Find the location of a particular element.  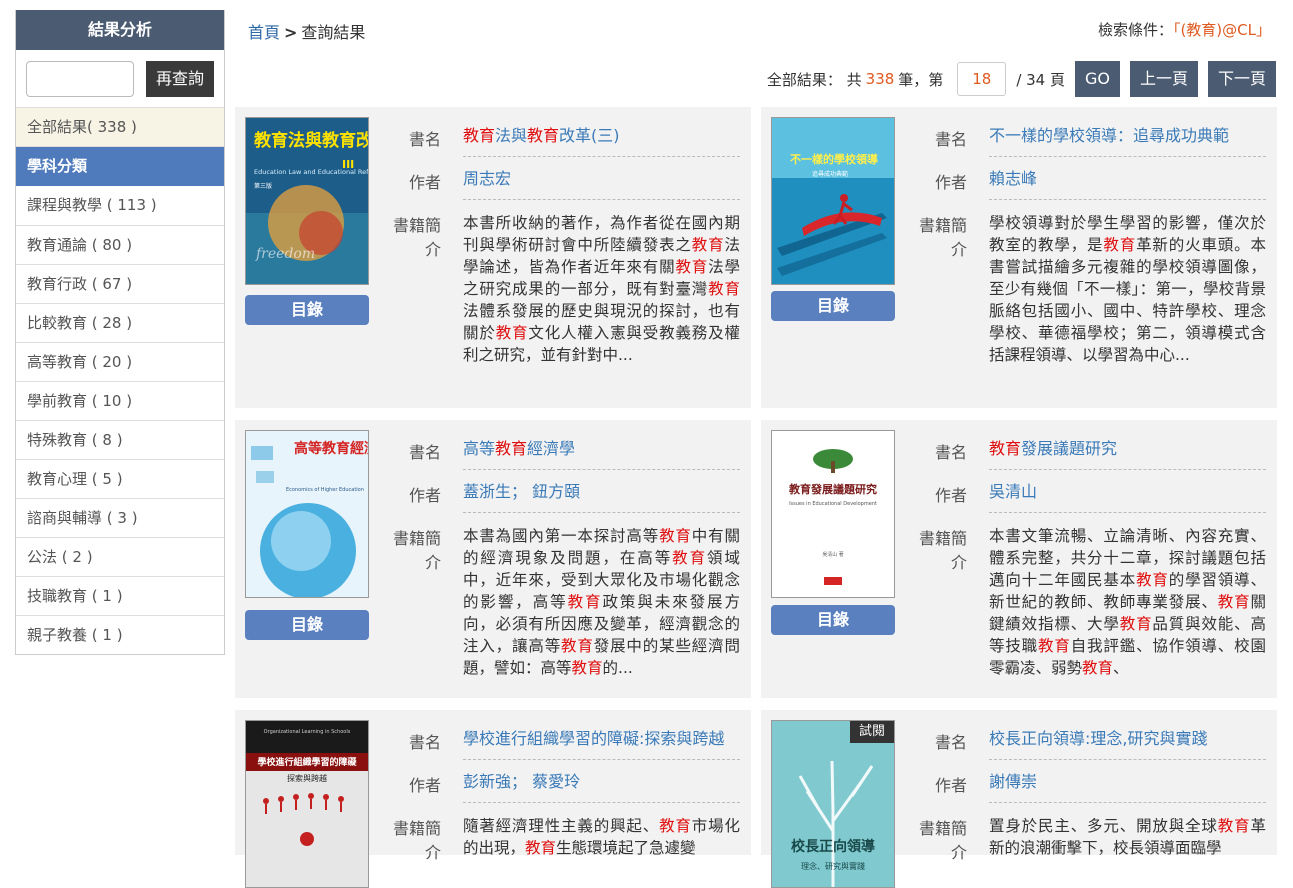

cover-title: 不一樣的學校領導 is located at coordinates (834, 159).